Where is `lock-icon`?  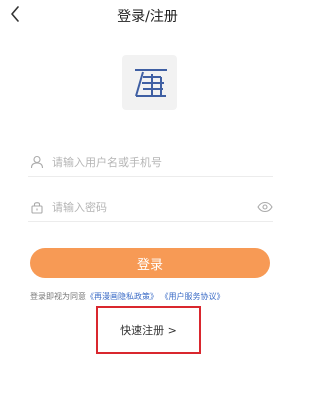
lock-icon is located at coordinates (37, 208).